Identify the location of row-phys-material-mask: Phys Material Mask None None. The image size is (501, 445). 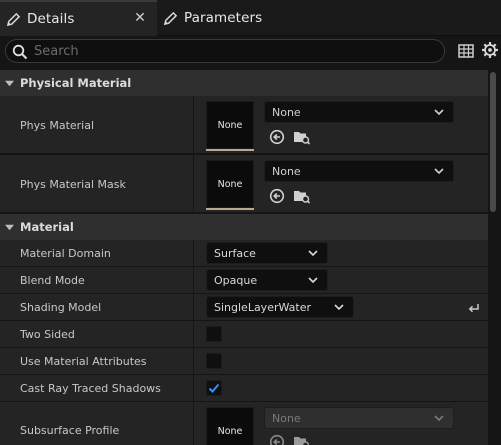
(244, 184).